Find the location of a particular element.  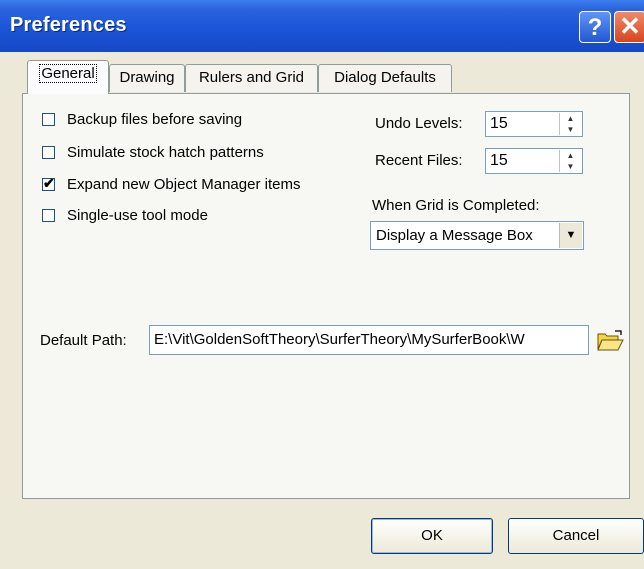

simulate-hatch-label: Simulate stock hatch patterns is located at coordinates (165, 152).